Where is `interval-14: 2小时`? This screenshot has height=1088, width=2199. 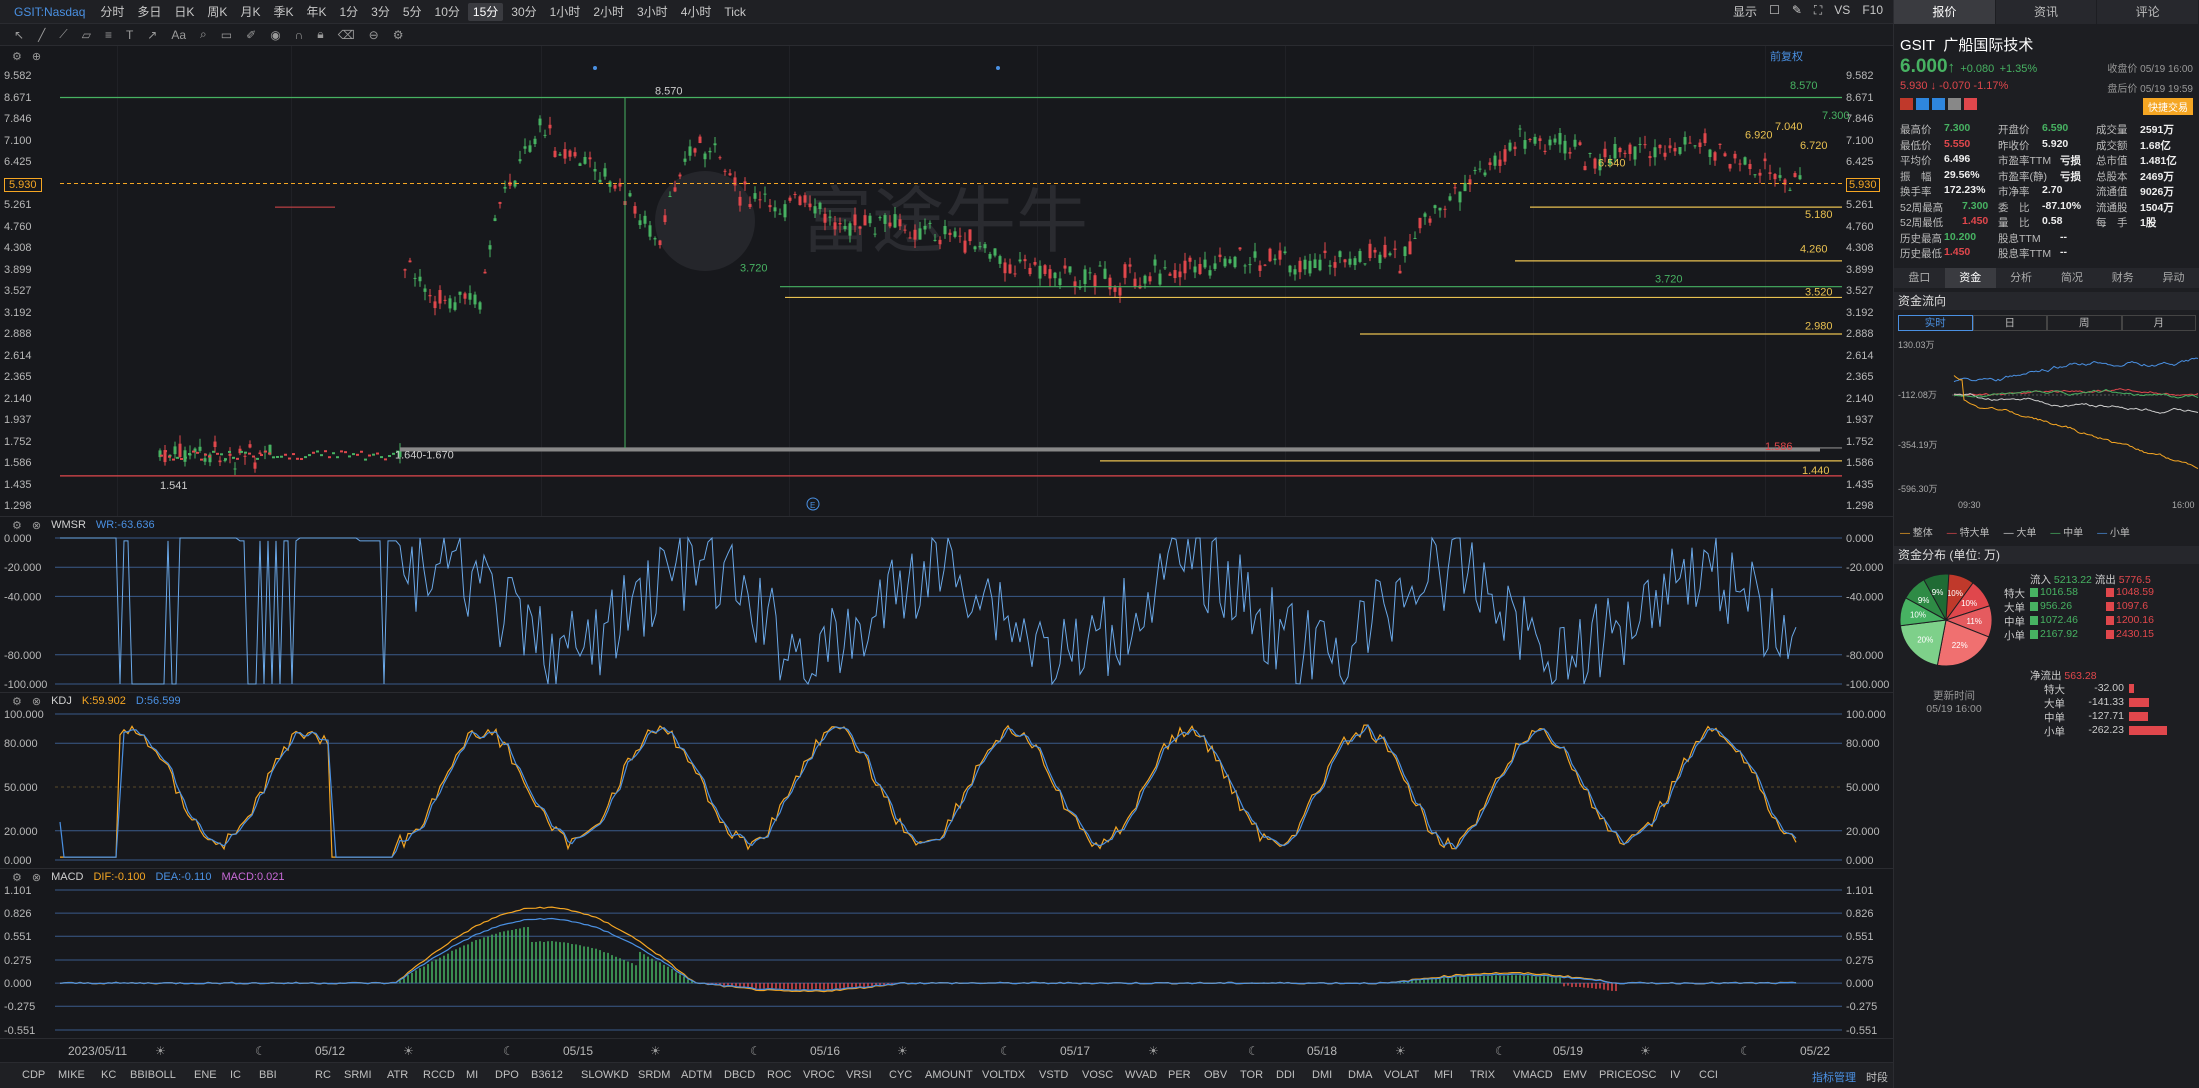
interval-14: 2小时 is located at coordinates (608, 12).